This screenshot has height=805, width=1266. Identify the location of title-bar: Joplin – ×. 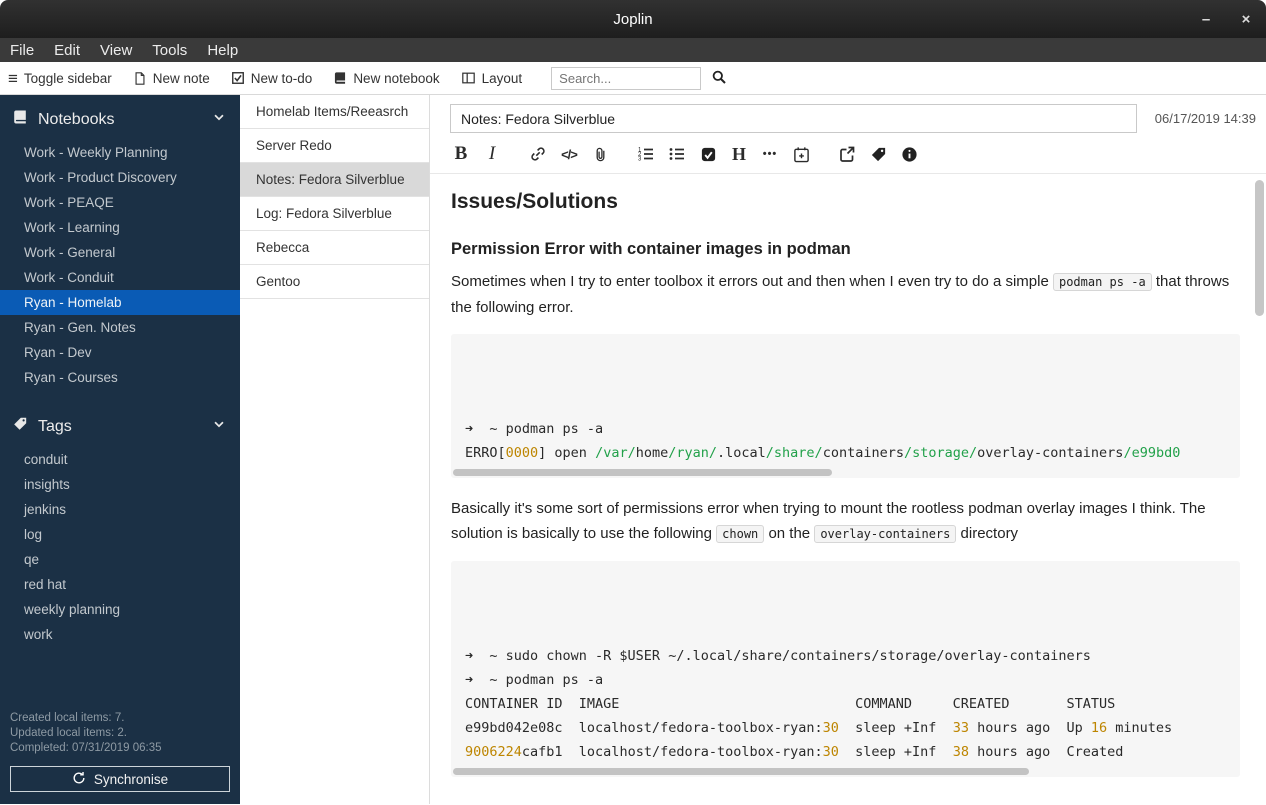
(633, 19).